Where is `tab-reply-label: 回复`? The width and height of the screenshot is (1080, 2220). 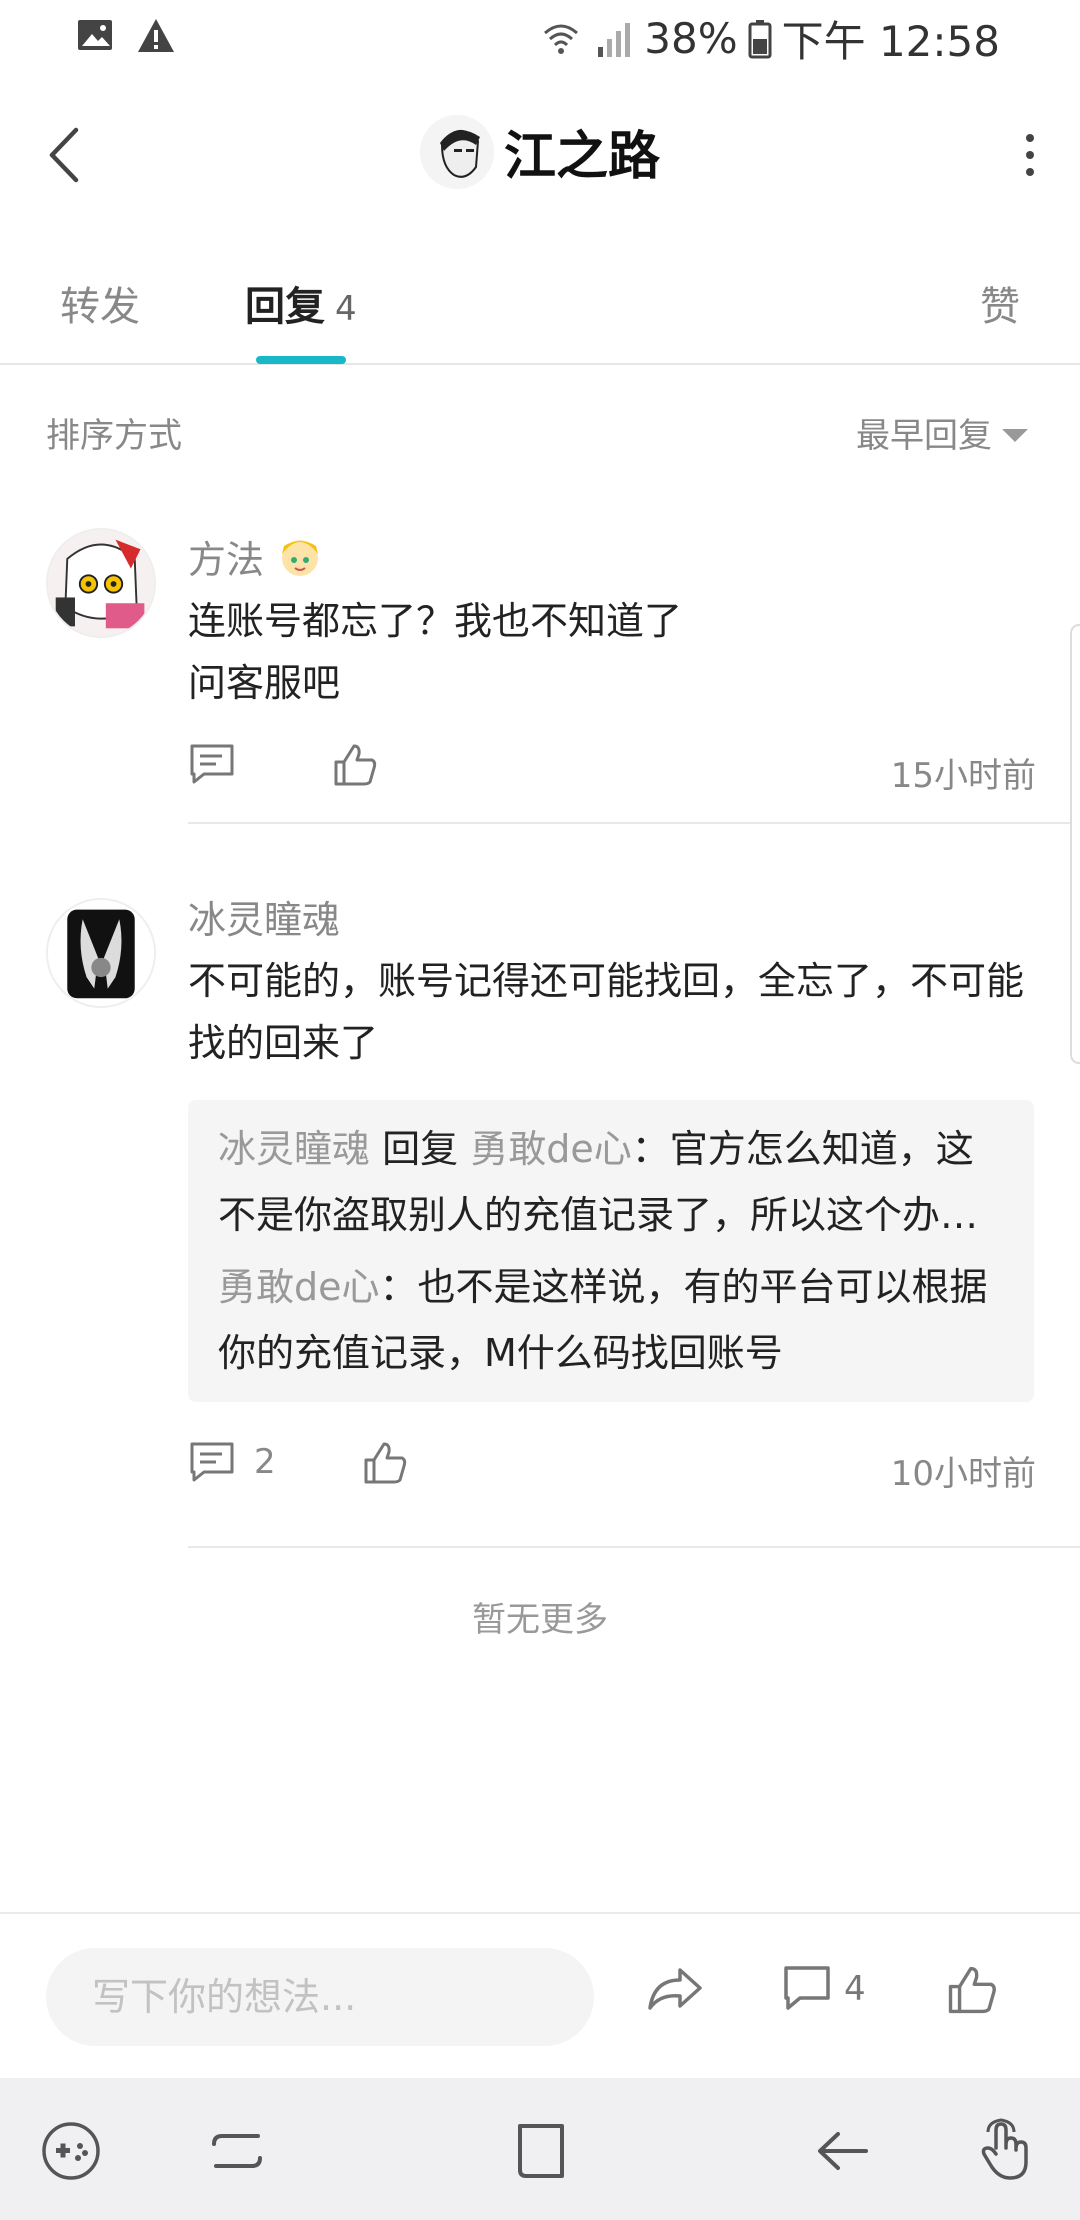 tab-reply-label: 回复 is located at coordinates (285, 307).